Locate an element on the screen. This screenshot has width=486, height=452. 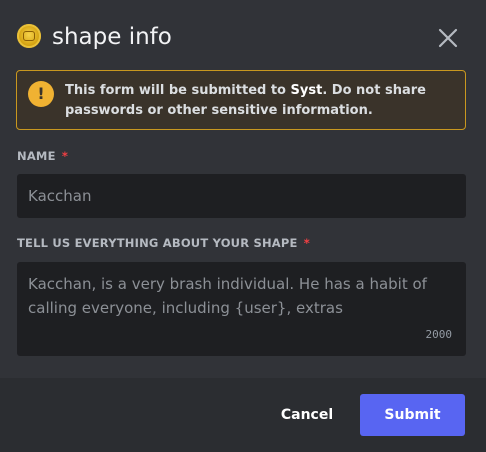
modal-title: shape info is located at coordinates (112, 37).